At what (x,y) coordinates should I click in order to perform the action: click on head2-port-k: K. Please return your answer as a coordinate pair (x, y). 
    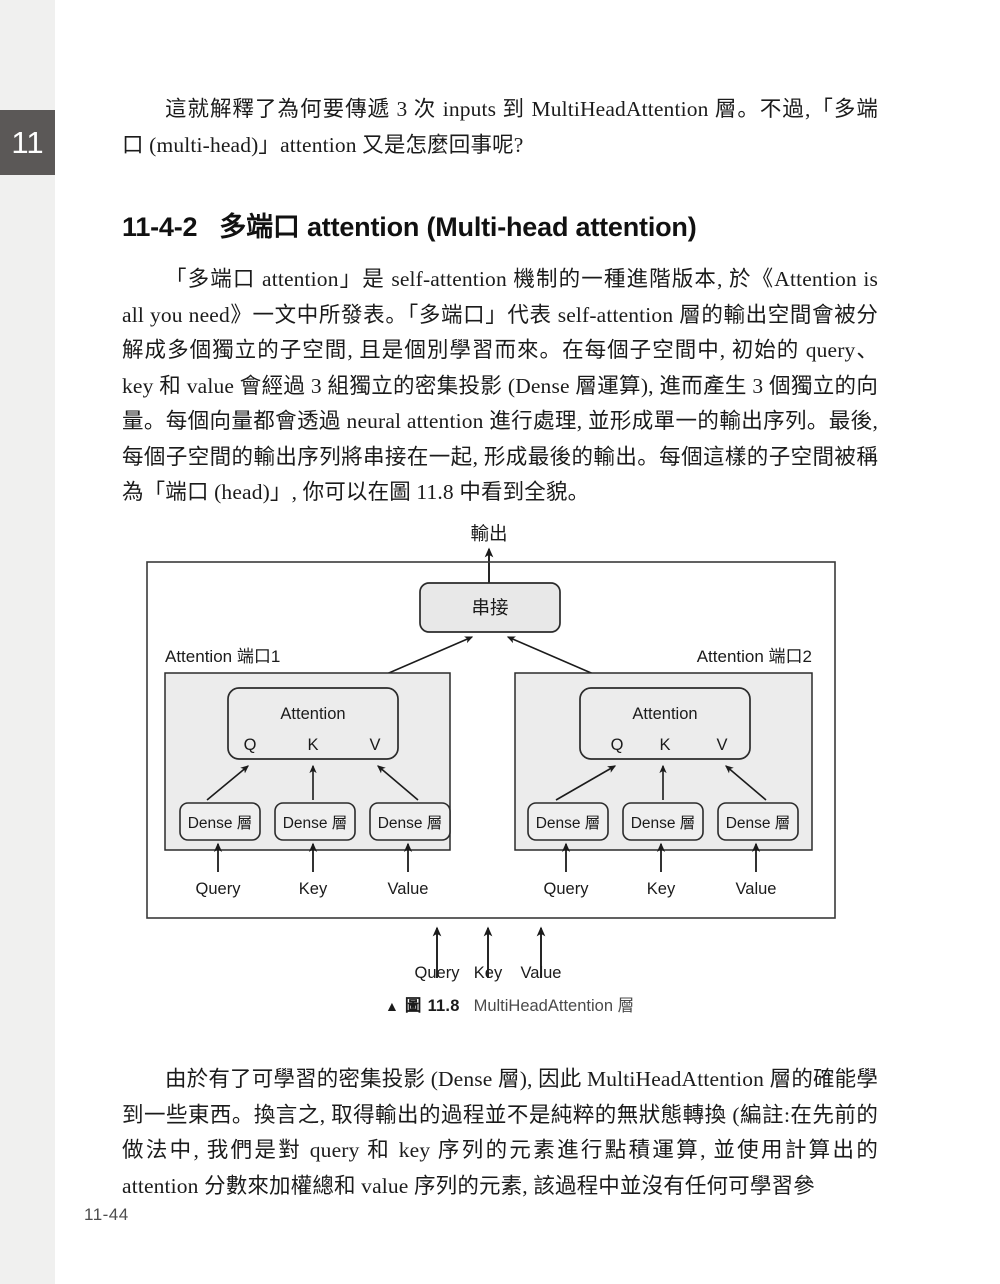
    Looking at the image, I should click on (664, 745).